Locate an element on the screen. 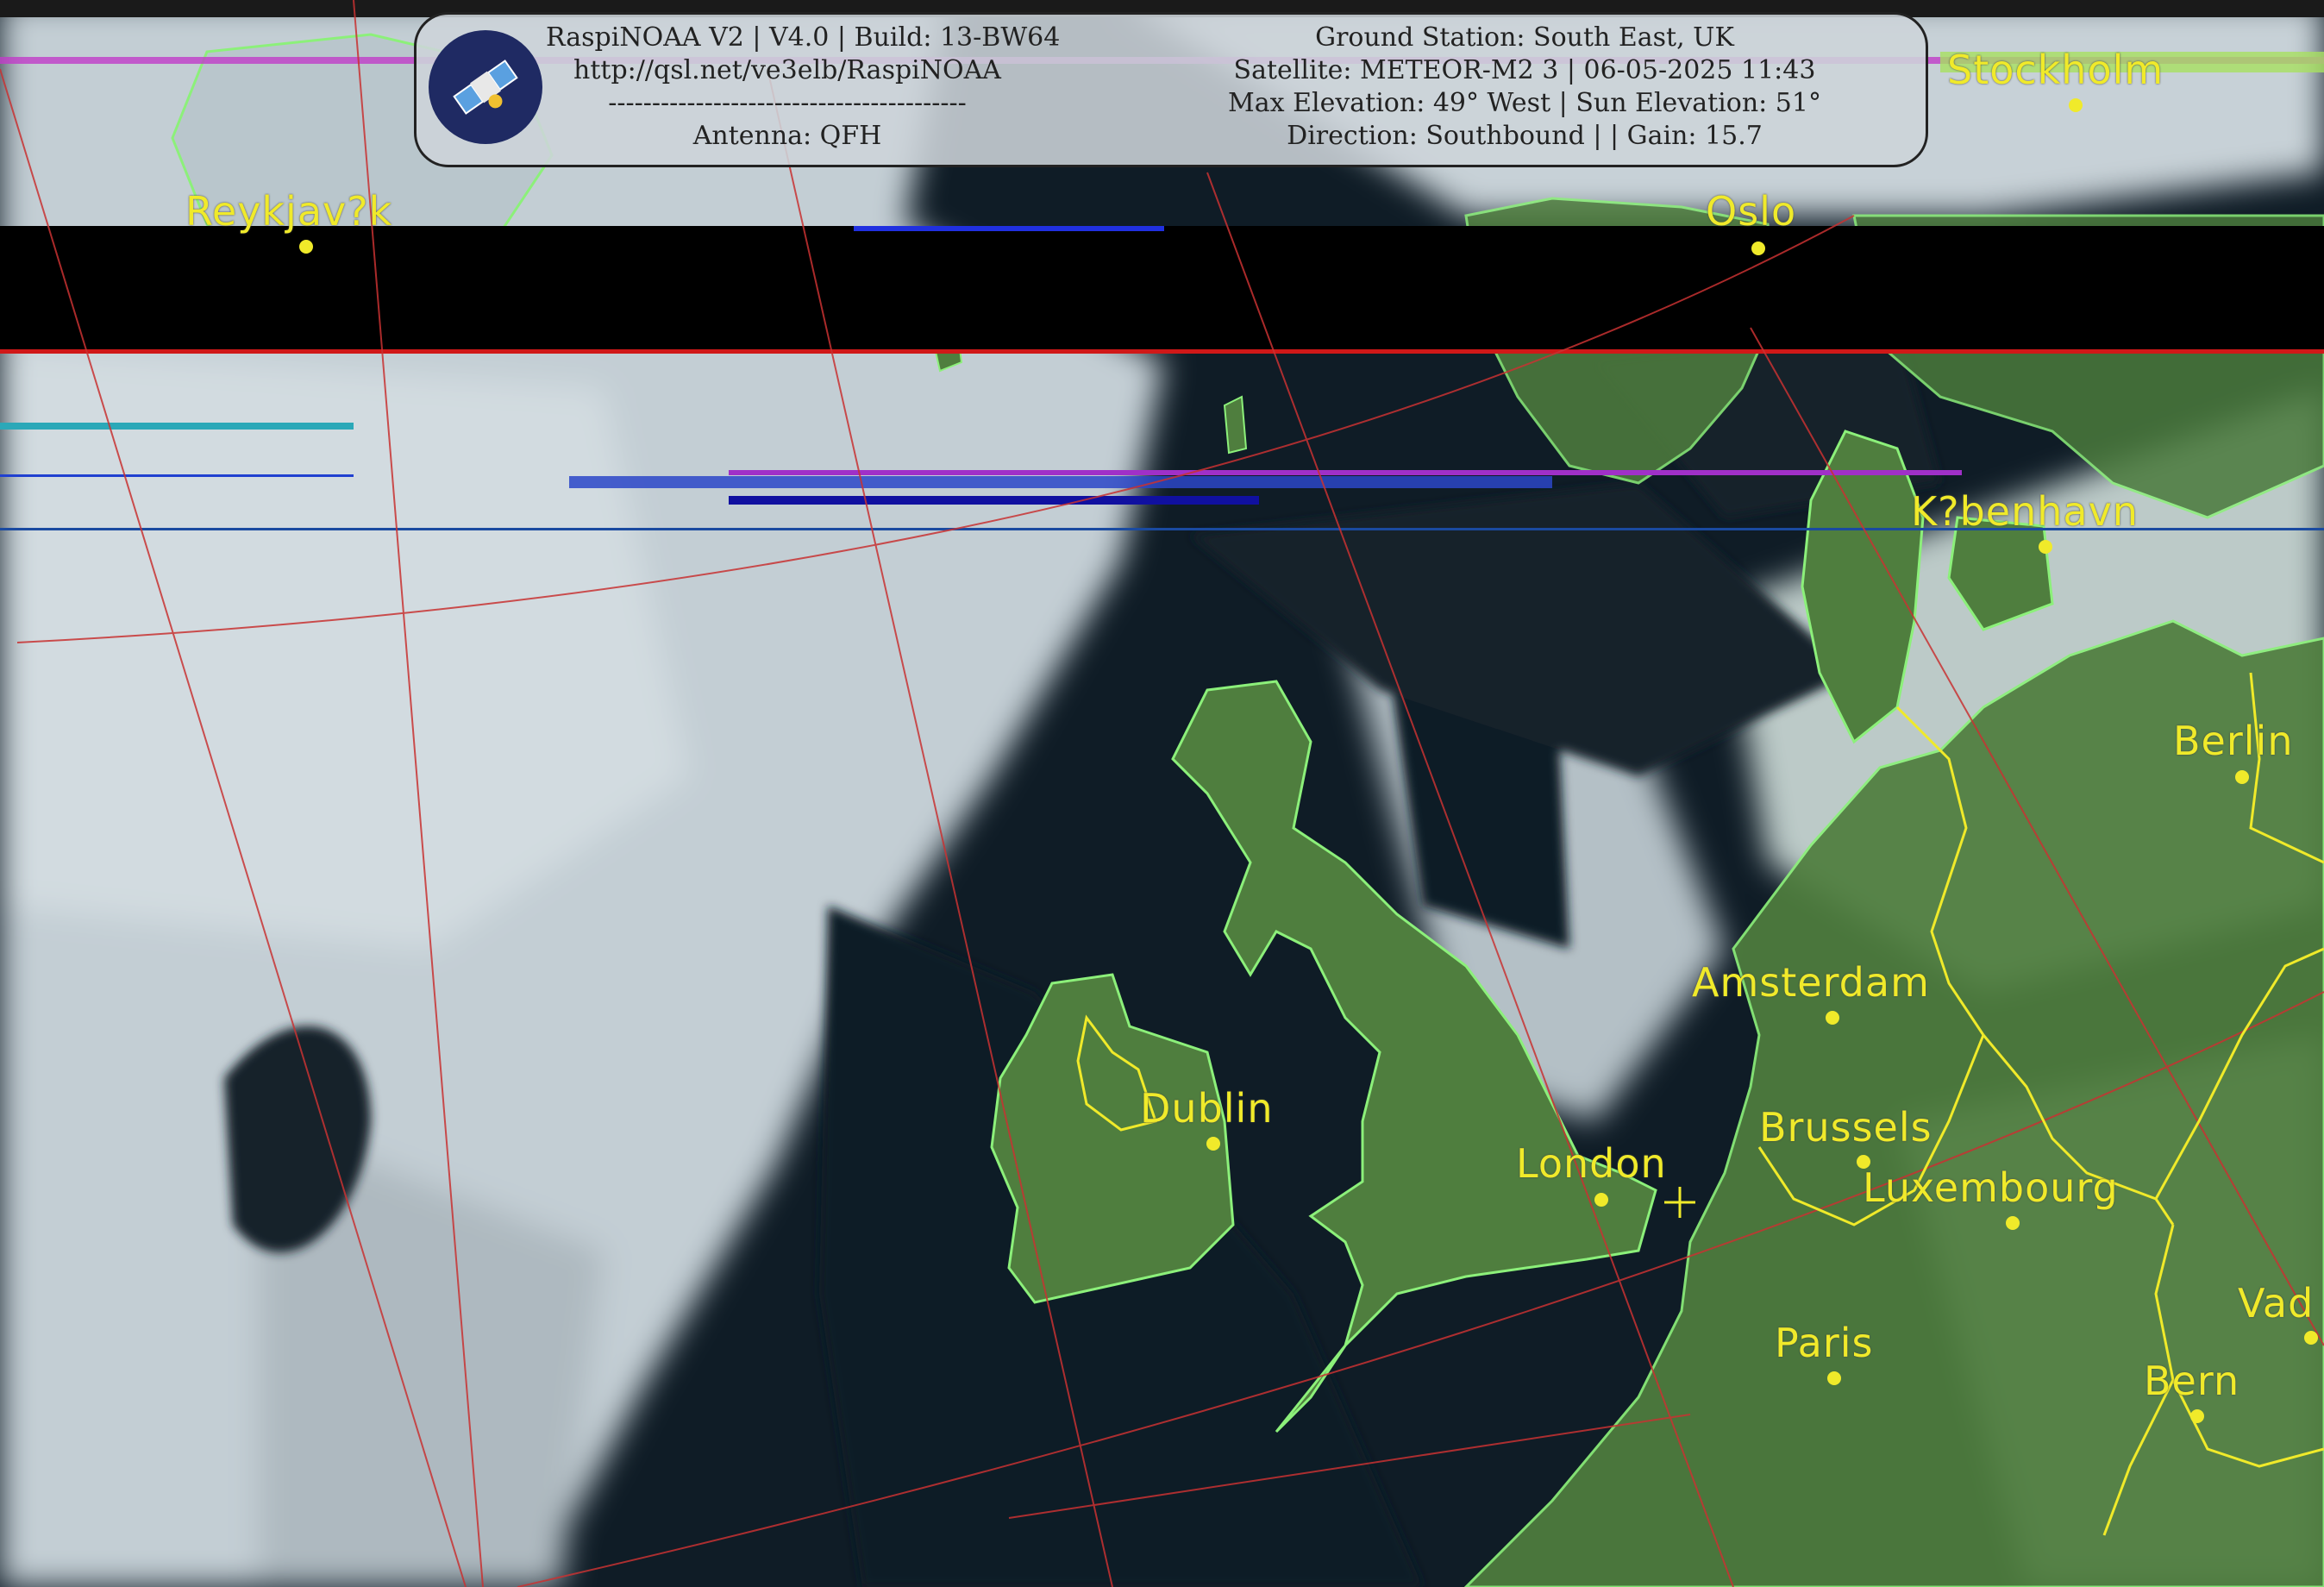  antenna-type: Antenna: QFH is located at coordinates (787, 136).